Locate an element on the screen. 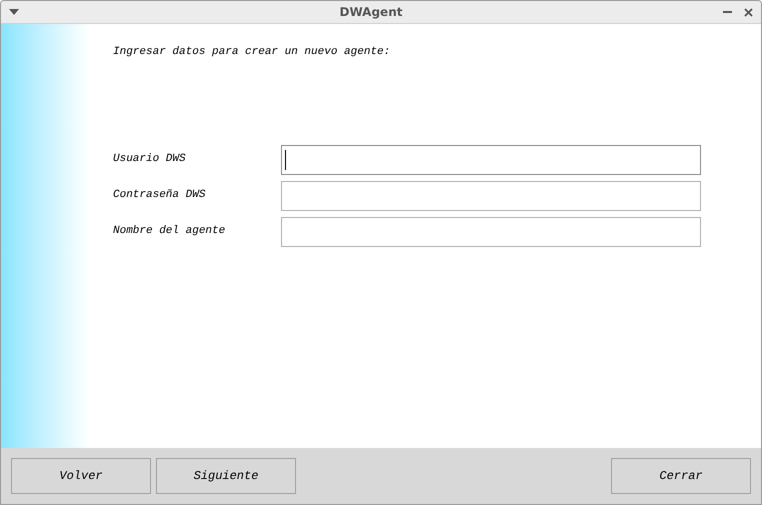 Image resolution: width=762 pixels, height=505 pixels. close-icon is located at coordinates (748, 12).